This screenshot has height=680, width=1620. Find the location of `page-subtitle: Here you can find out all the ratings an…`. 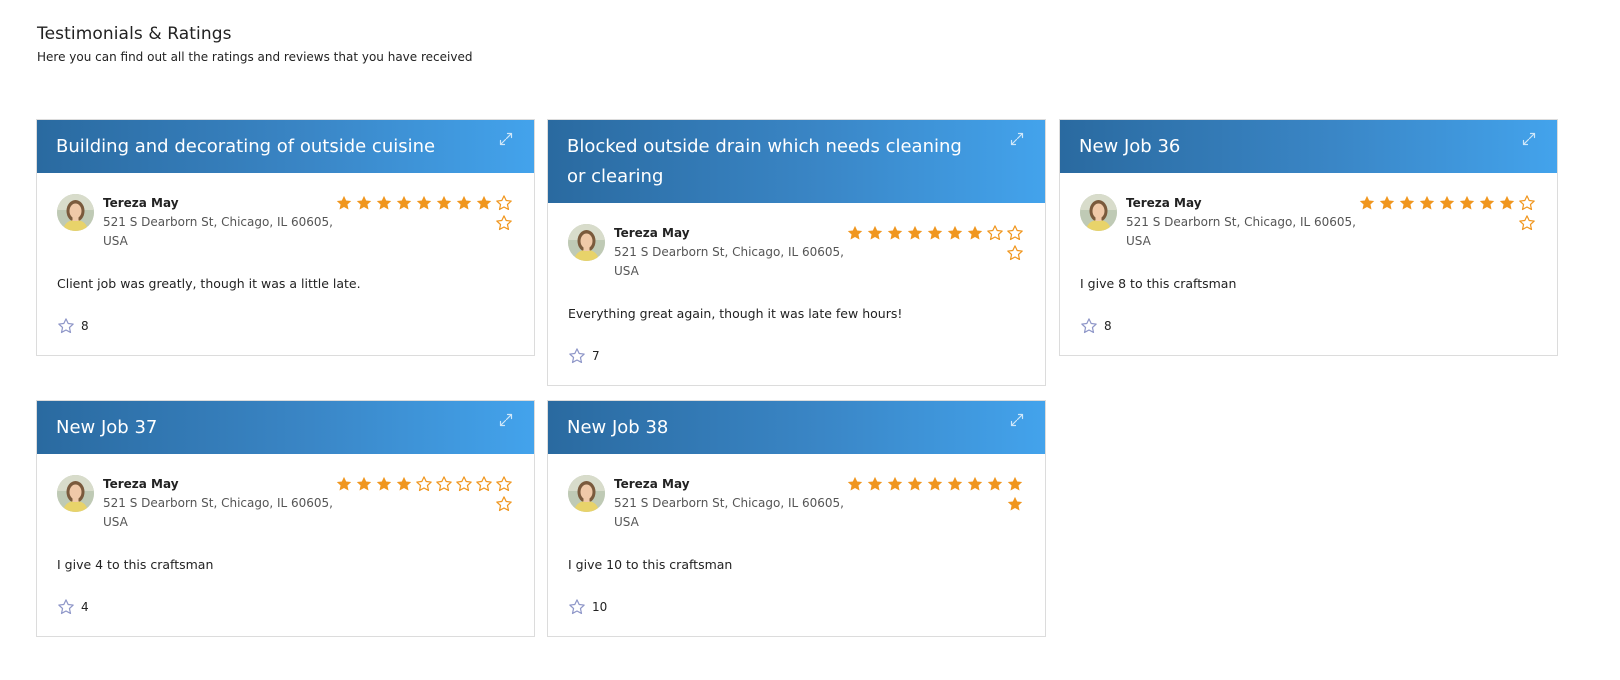

page-subtitle: Here you can find out all the ratings an… is located at coordinates (255, 57).